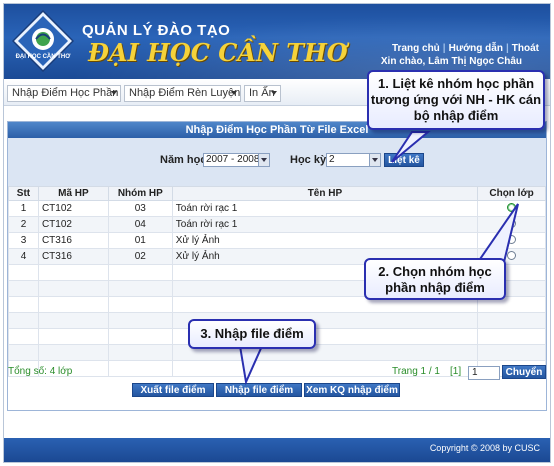 The height and width of the screenshot is (466, 554). Describe the element at coordinates (64, 93) in the screenshot. I see `menu-nhap-diem-hoc-phan: Nhập Điểm Học Phần` at that location.